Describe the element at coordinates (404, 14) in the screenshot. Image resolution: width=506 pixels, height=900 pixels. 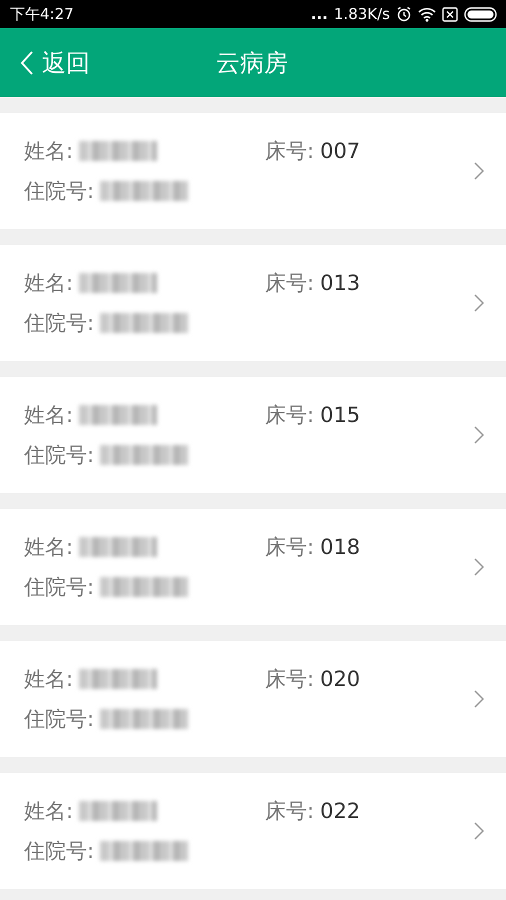
I see `alarm-icon` at that location.